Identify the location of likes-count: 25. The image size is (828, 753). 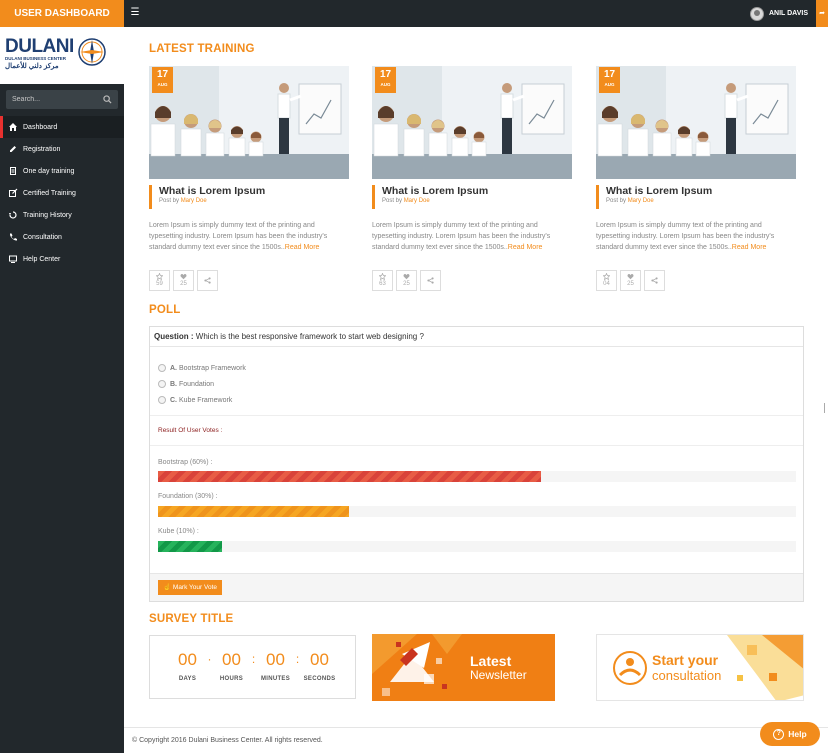
(630, 284).